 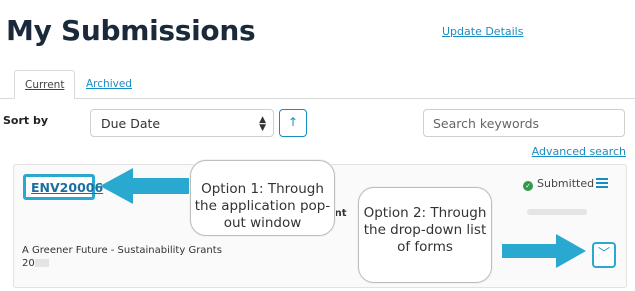 I want to click on right-arrow, so click(x=544, y=251).